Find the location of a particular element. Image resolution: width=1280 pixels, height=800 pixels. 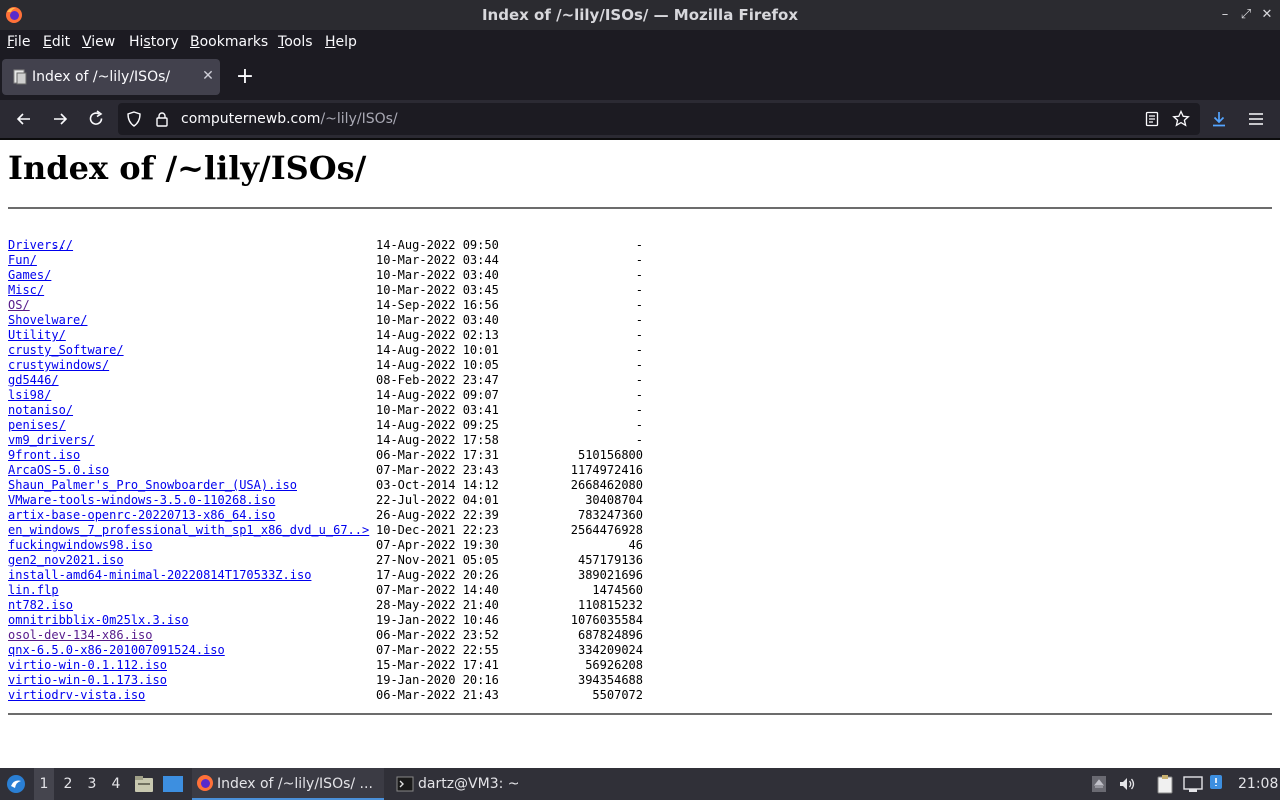

reader-view-icon is located at coordinates (1152, 119).